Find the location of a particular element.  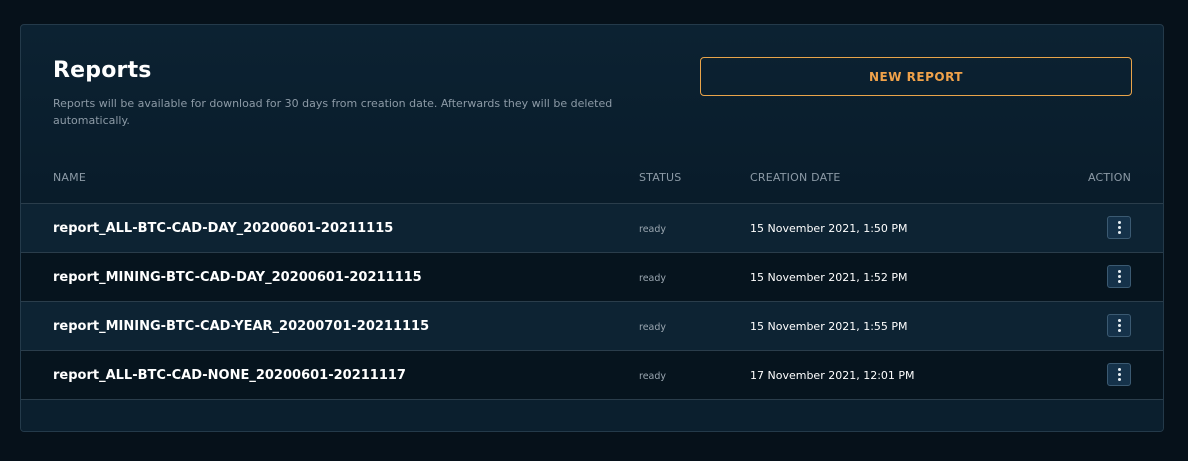

new-report-button: NEW REPORT is located at coordinates (916, 76).